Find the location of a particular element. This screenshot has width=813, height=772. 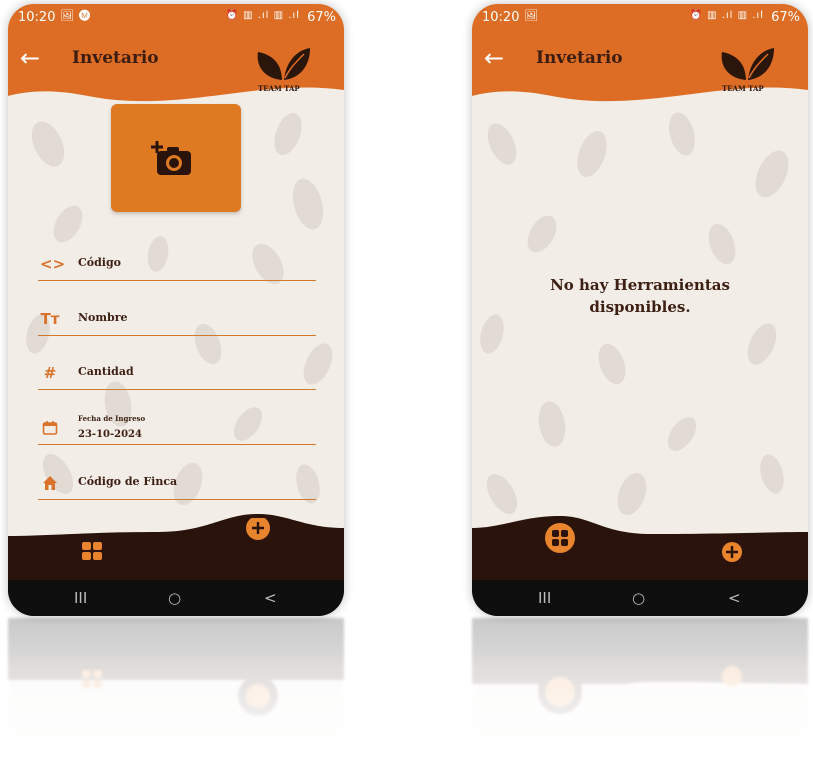

entry-date-value: 23-10-2024 is located at coordinates (110, 434).